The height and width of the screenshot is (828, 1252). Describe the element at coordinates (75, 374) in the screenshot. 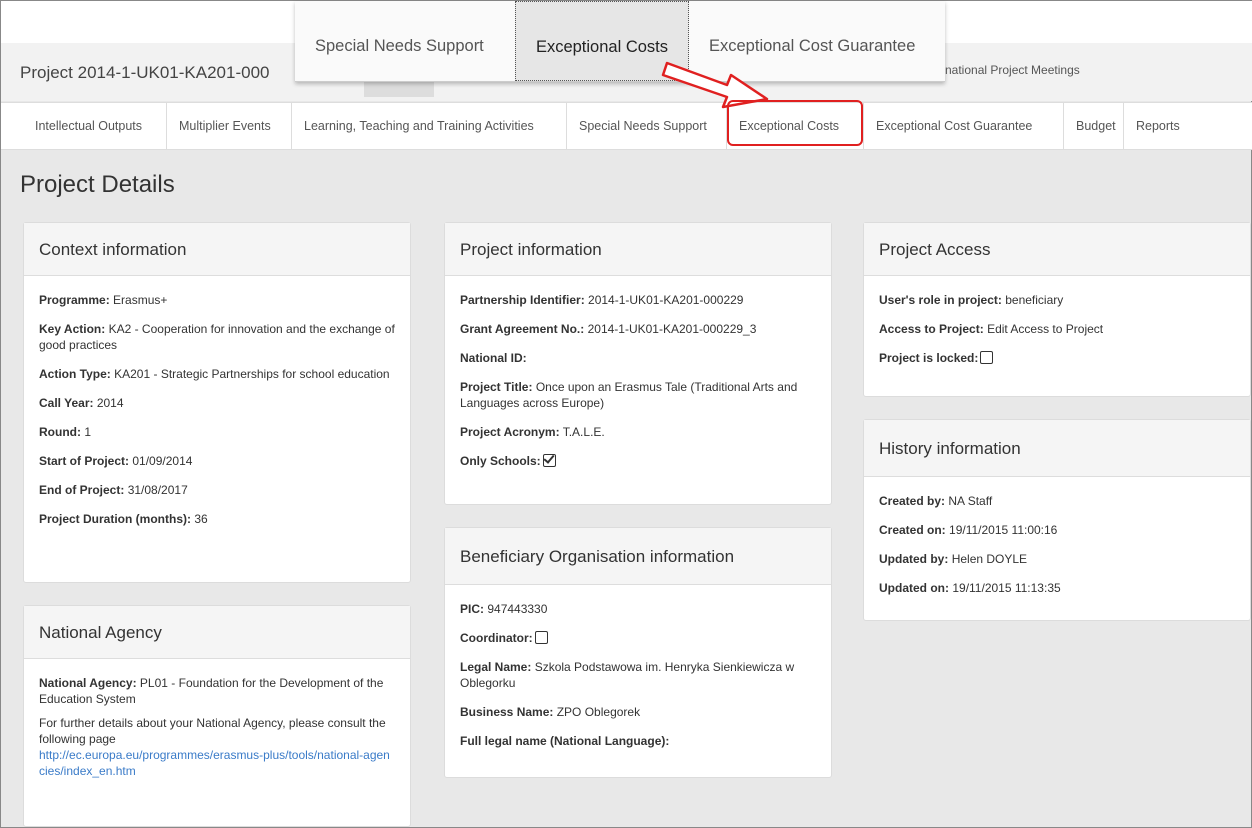

I see `field-label: Action Type:` at that location.